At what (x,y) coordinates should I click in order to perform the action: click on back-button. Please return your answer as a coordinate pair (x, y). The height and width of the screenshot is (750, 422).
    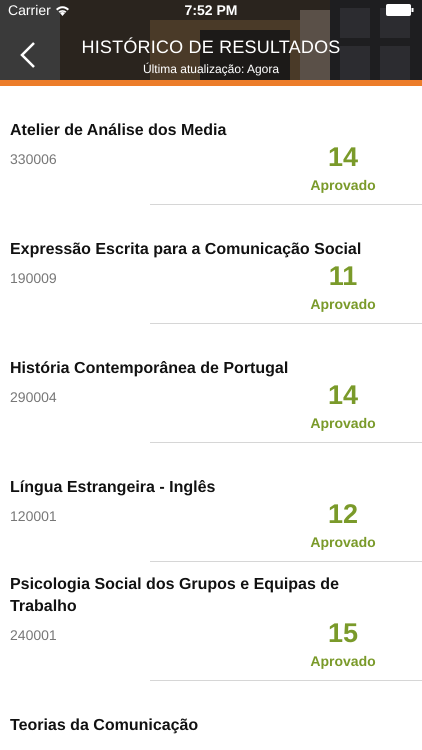
    Looking at the image, I should click on (28, 55).